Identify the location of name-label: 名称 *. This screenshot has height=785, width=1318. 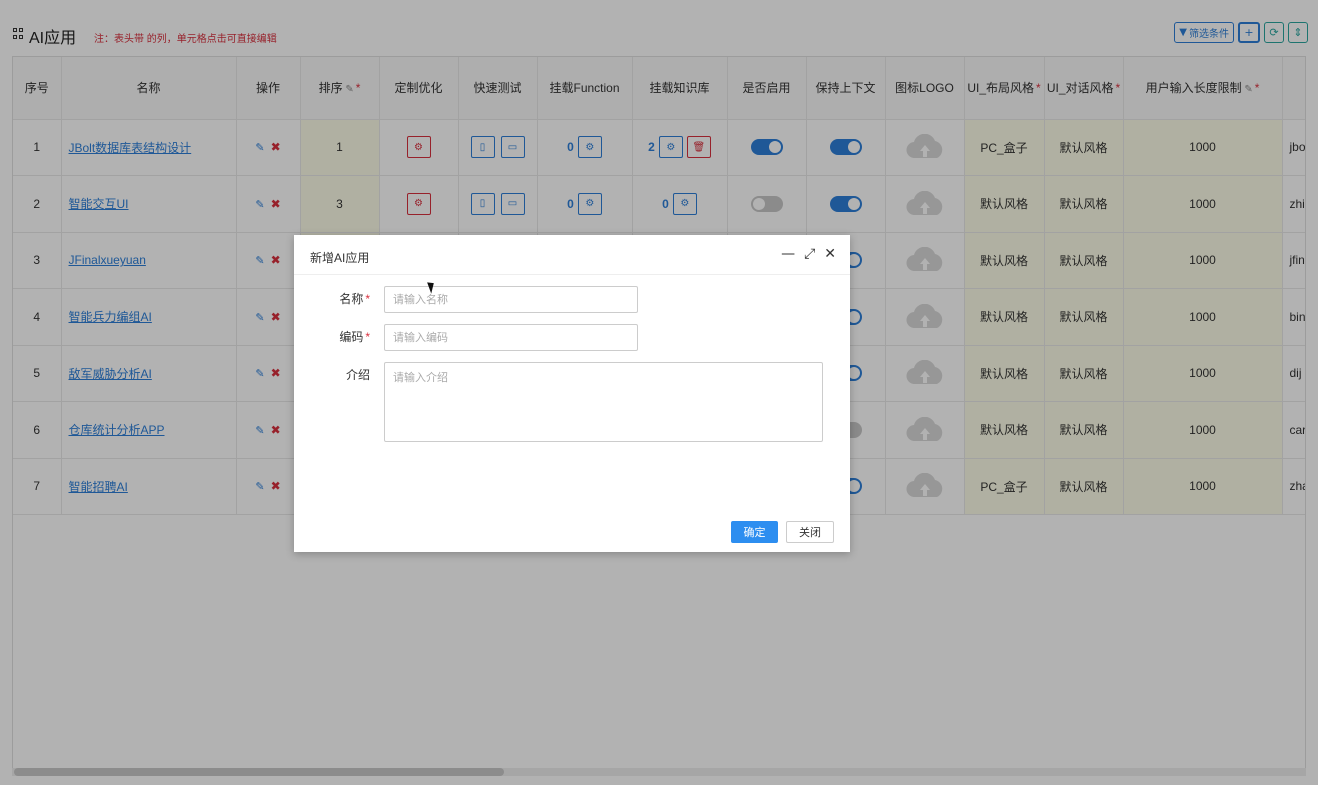
(339, 299).